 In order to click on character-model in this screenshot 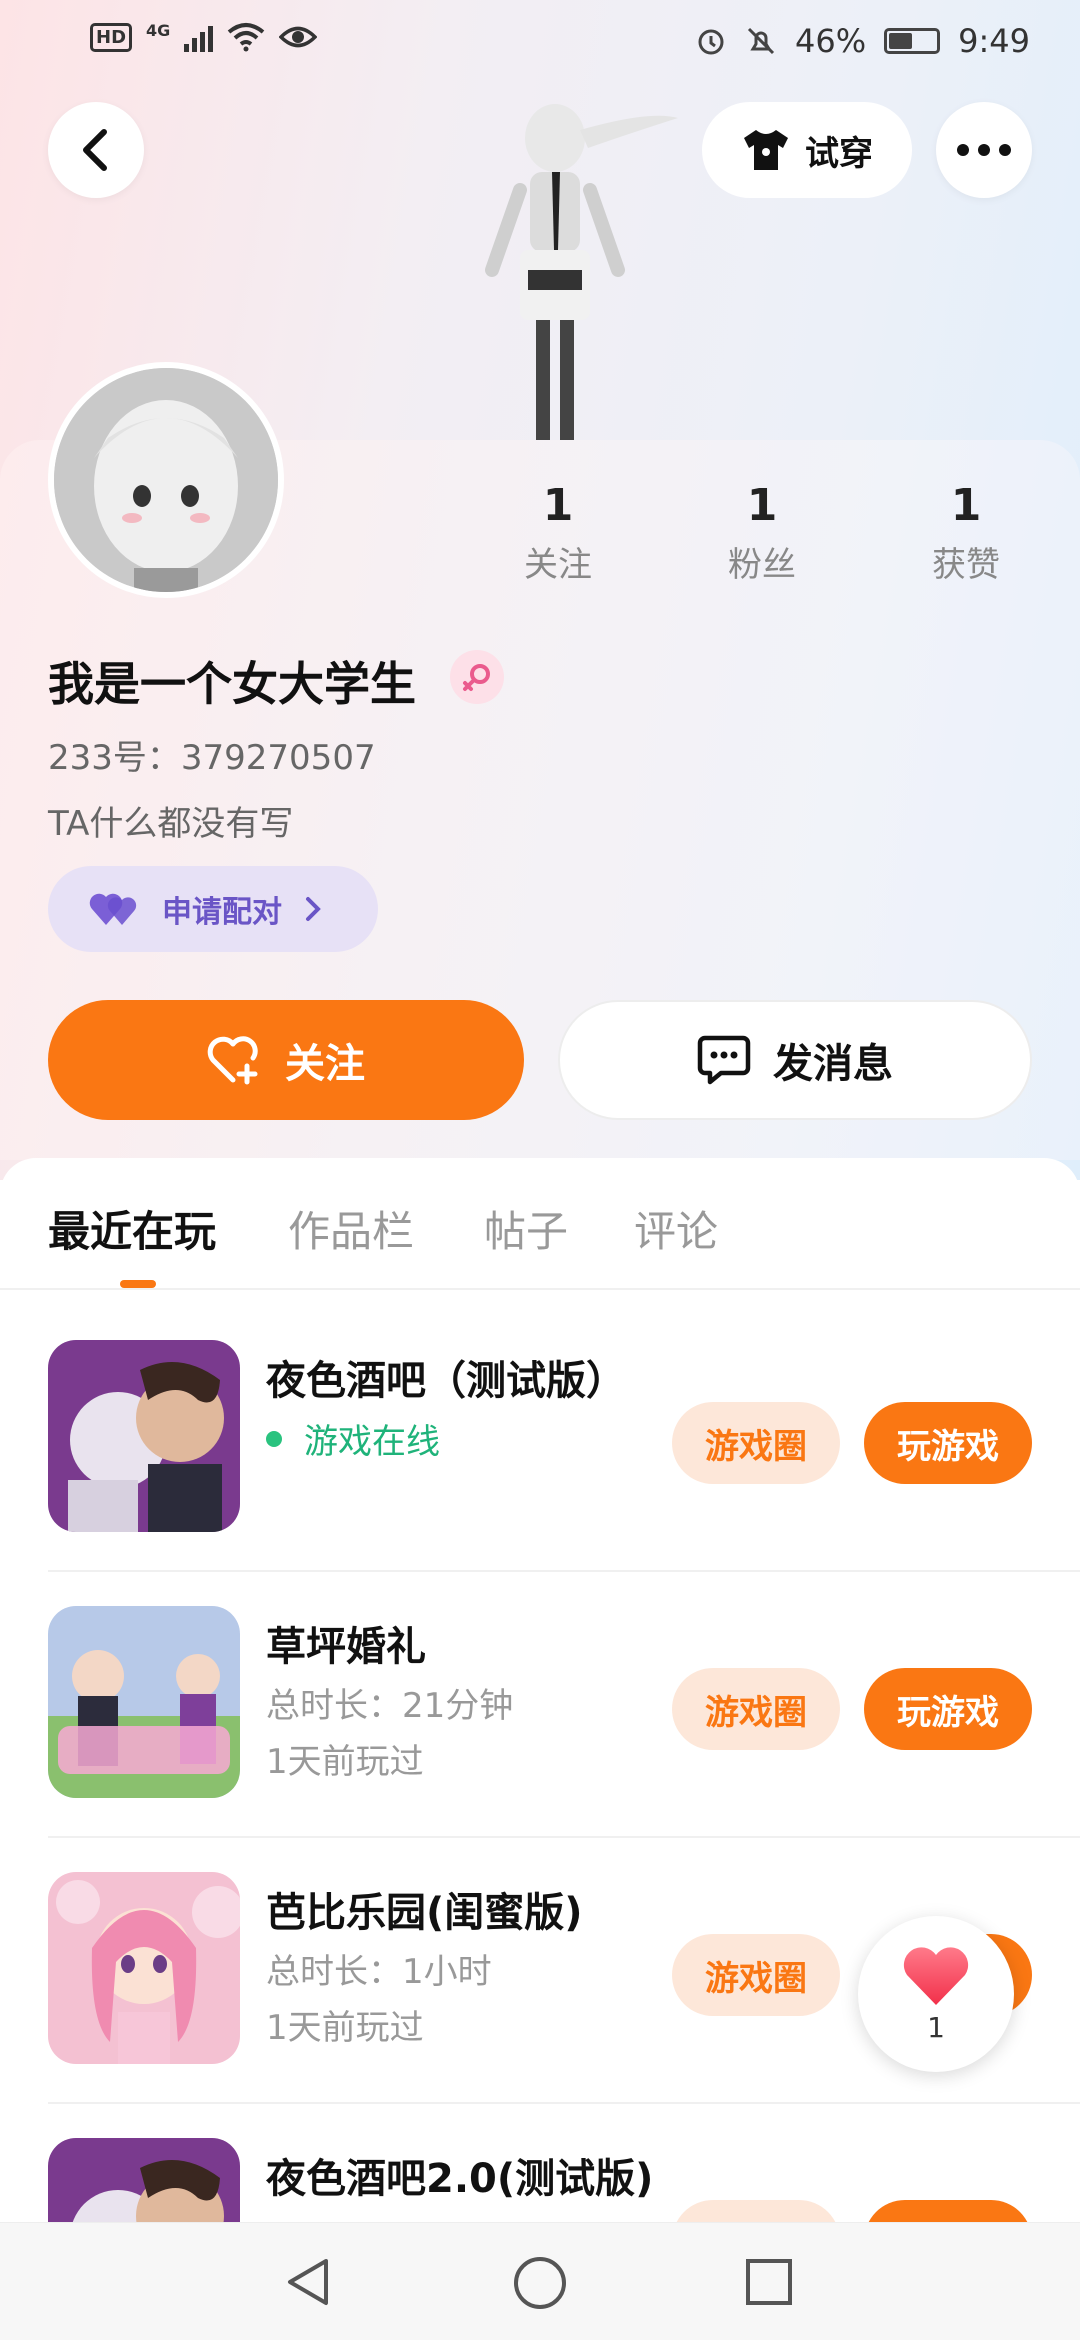, I will do `click(581, 272)`.